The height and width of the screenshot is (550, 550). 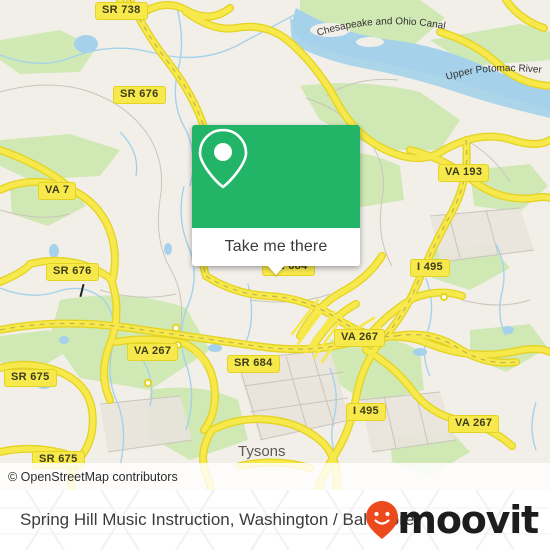 I want to click on moovit-logo: moovit, so click(x=452, y=520).